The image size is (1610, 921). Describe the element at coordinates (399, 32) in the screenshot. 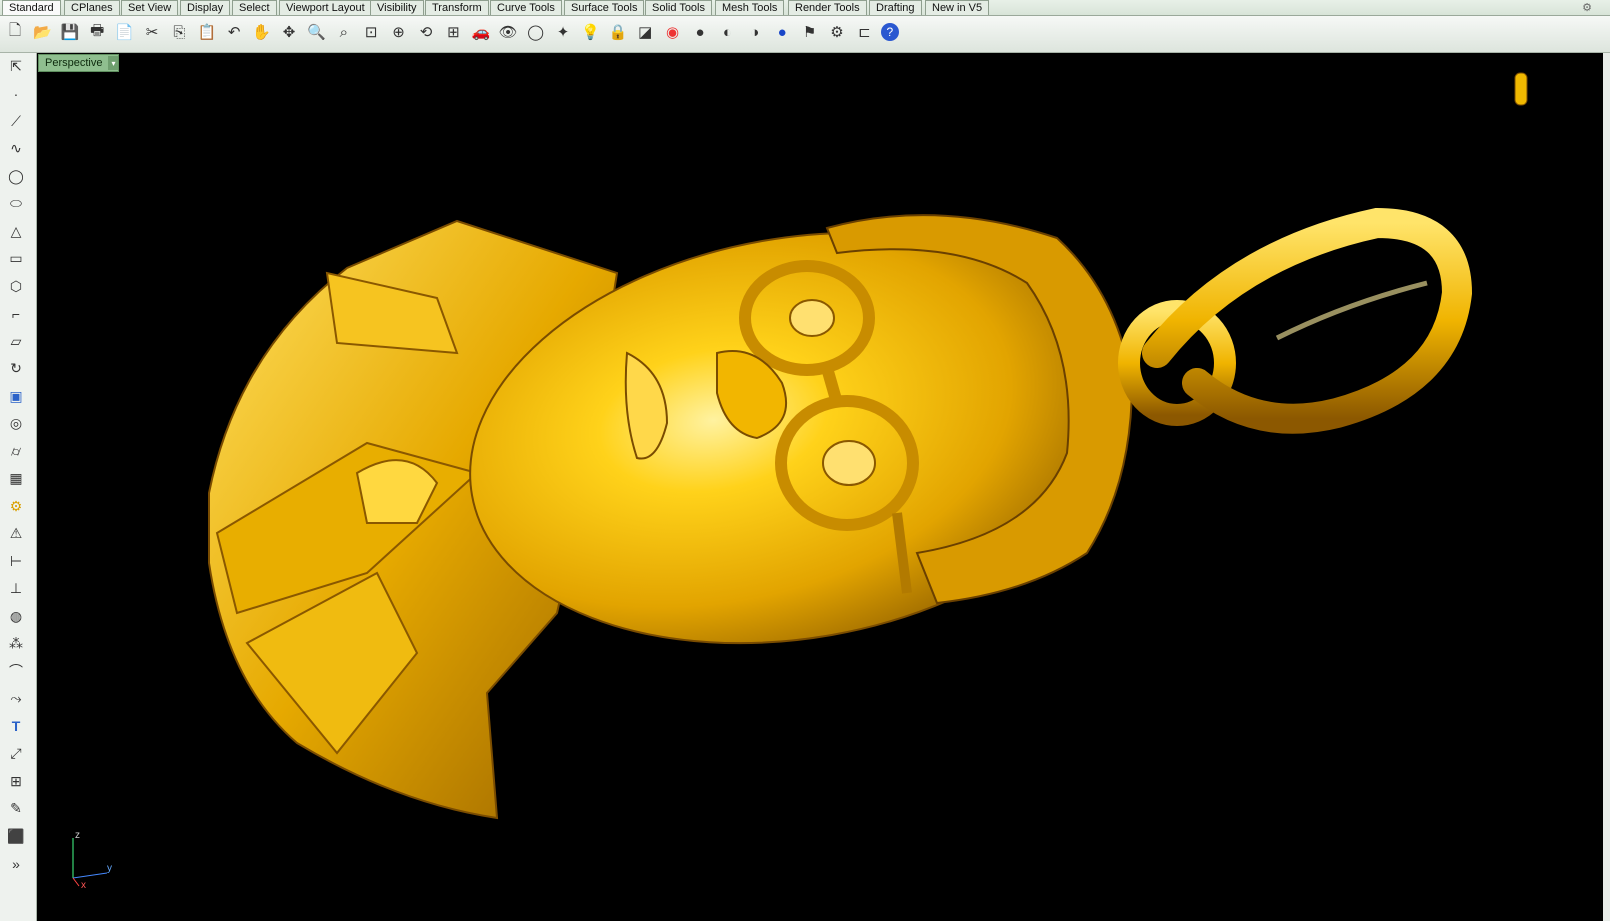

I see `zoom-selected-icon: ⊕` at that location.